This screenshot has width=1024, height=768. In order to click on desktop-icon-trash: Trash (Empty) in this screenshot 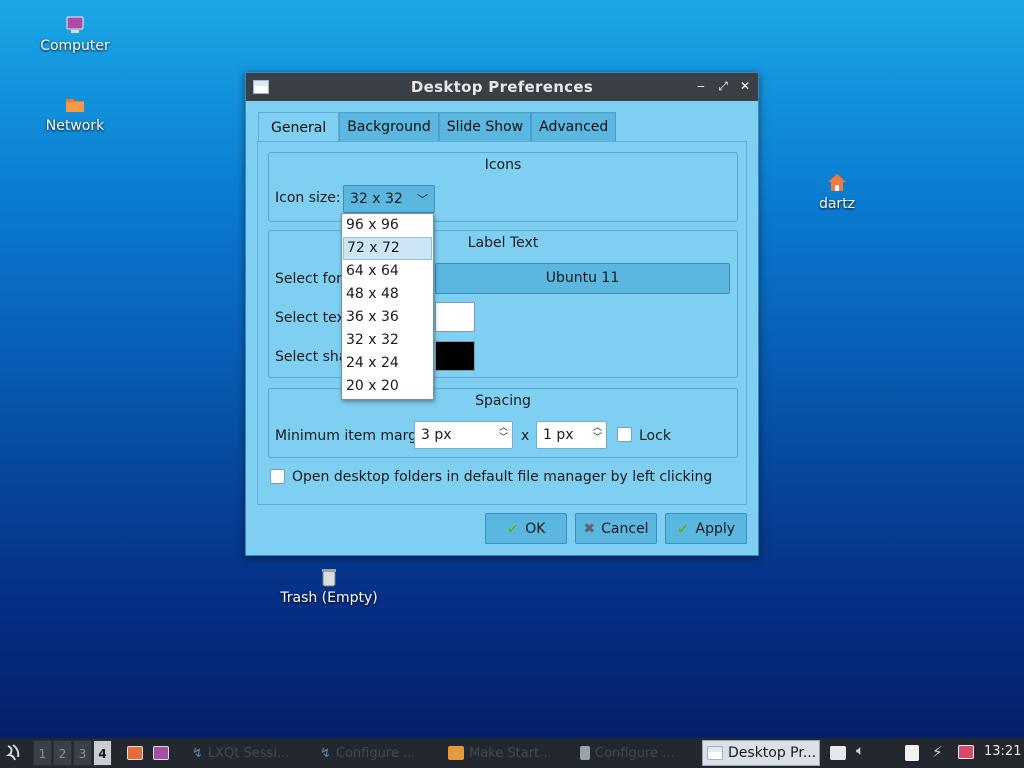, I will do `click(329, 586)`.